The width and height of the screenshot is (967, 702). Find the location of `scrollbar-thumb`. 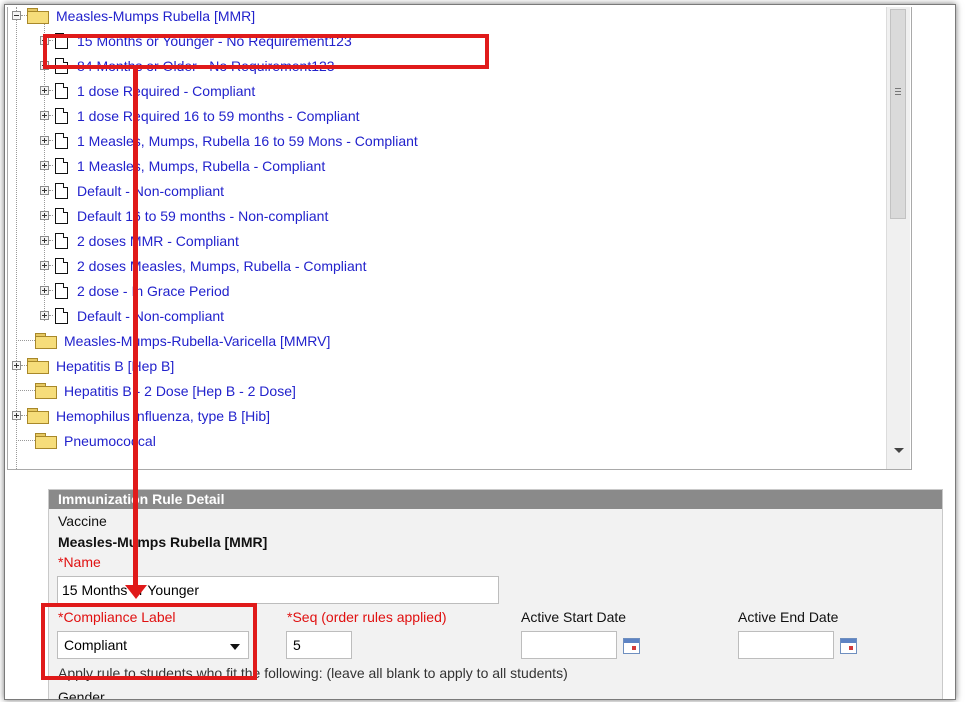

scrollbar-thumb is located at coordinates (898, 114).